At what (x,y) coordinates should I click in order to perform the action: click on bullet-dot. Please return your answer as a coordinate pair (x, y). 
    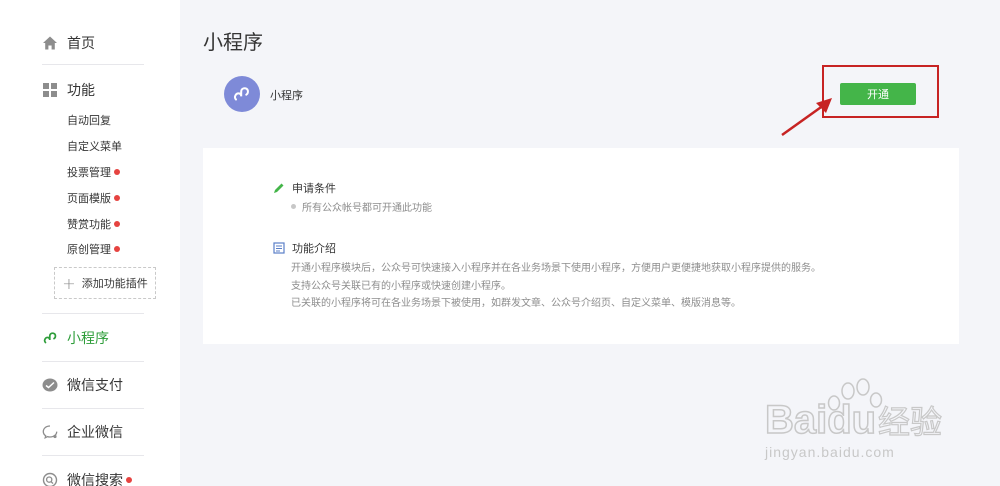
    Looking at the image, I should click on (293, 206).